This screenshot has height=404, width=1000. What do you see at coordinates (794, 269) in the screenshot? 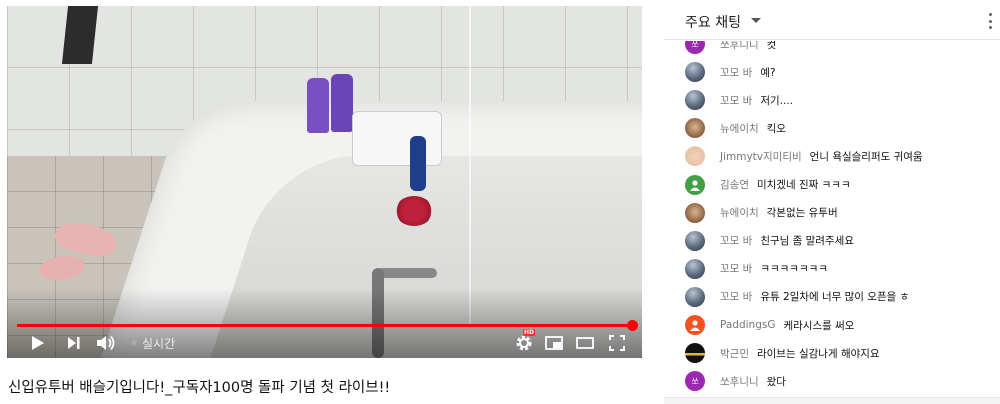
I see `chat-message-text: ㅋㅋㅋㅋㅋㅋㅋ` at bounding box center [794, 269].